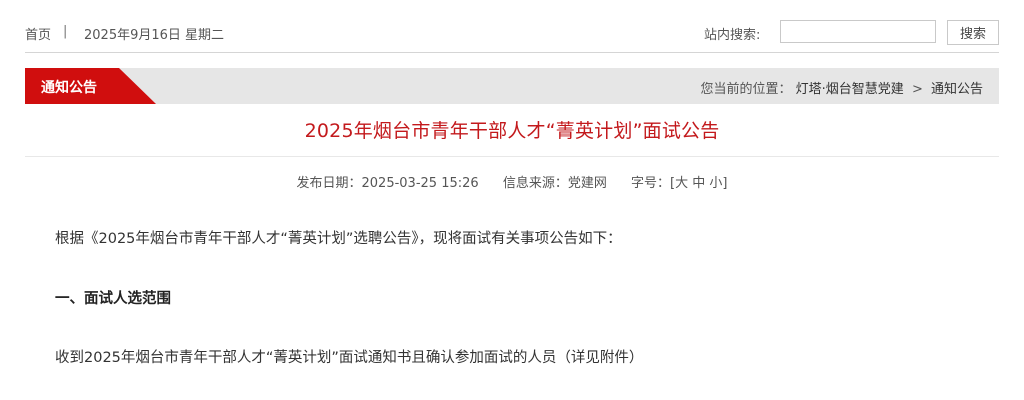 The width and height of the screenshot is (1024, 400). I want to click on article-title: 2025年烟台市青年干部人才“菁英计划”面试公告, so click(512, 131).